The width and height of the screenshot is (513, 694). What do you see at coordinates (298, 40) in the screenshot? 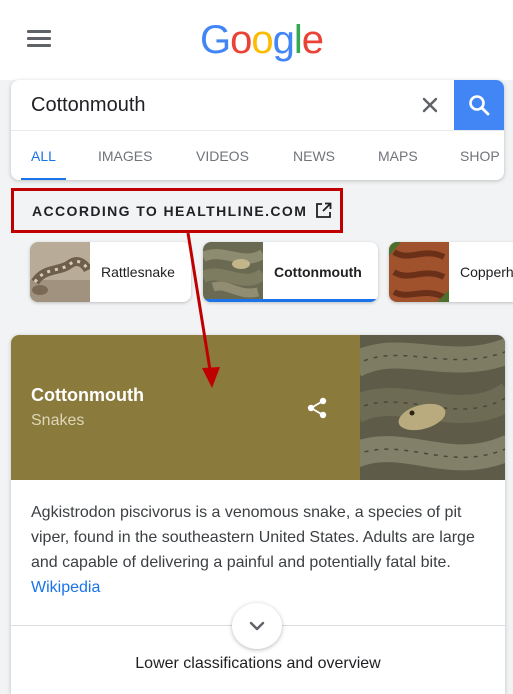
I see `logo-letter: l` at bounding box center [298, 40].